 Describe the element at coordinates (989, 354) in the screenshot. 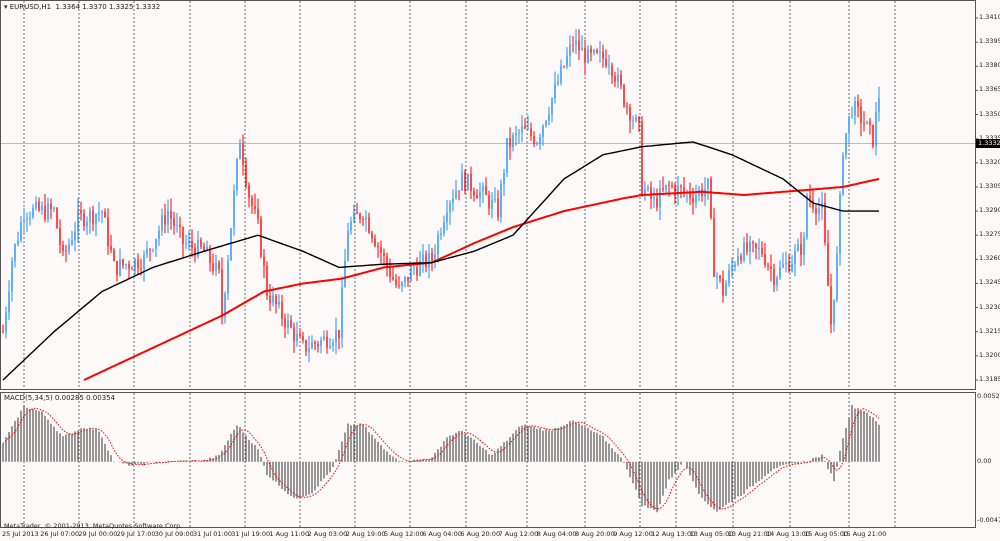

I see `price-tick-label: 1.3200` at that location.